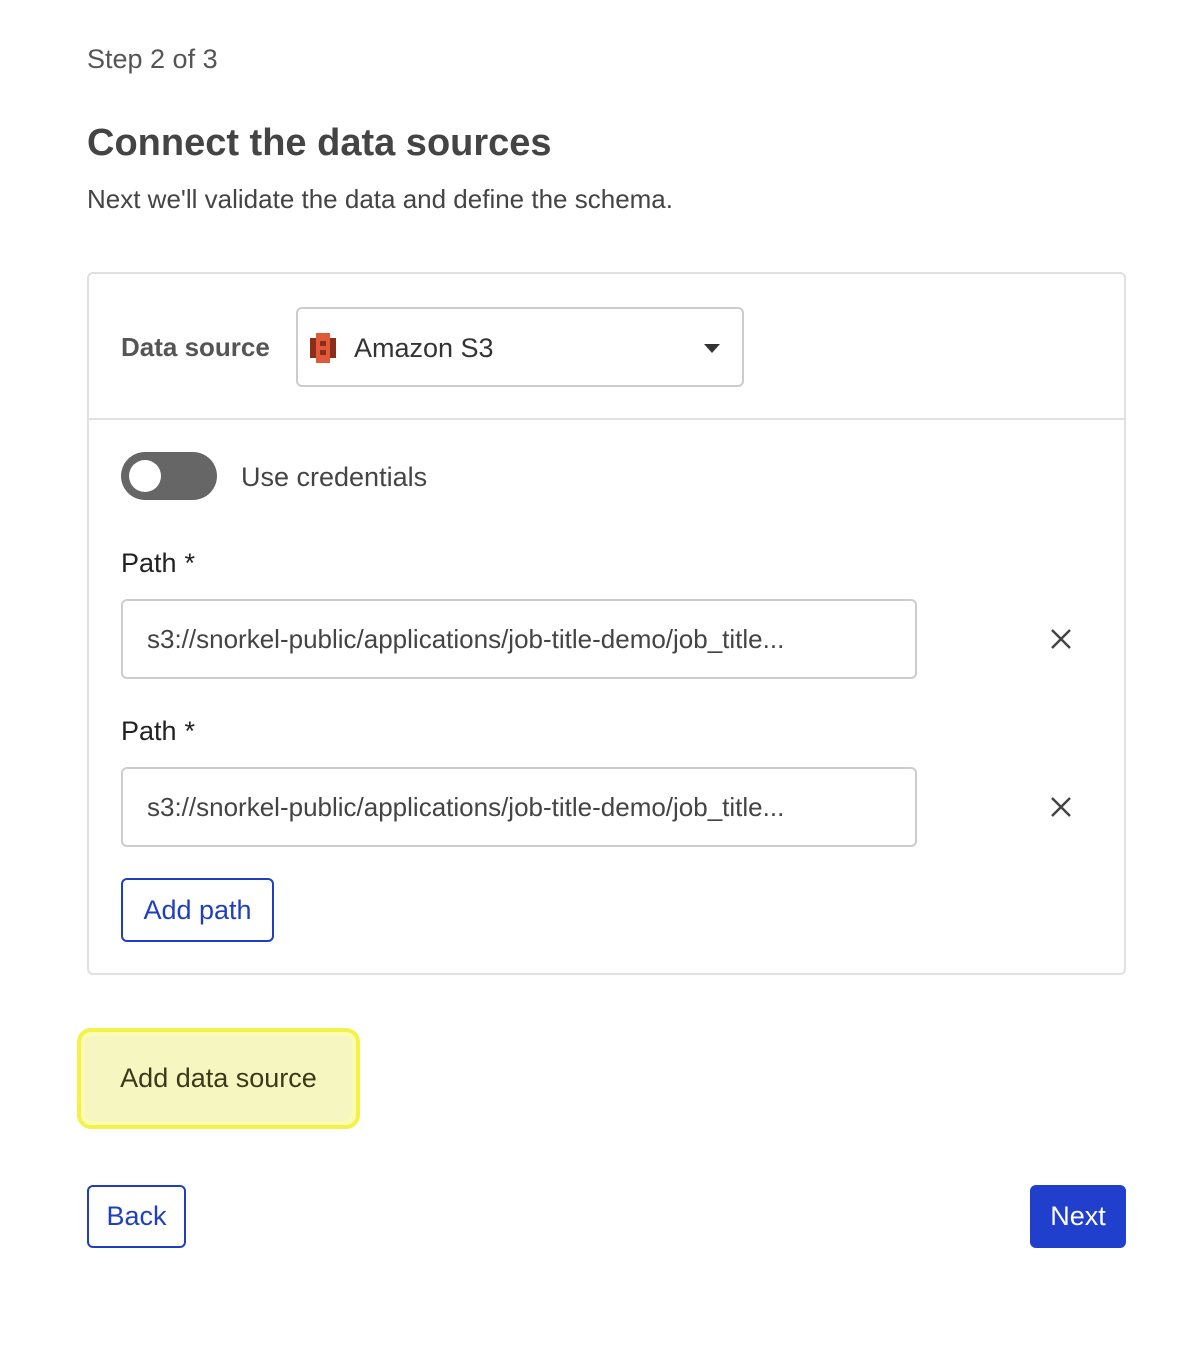 The width and height of the screenshot is (1178, 1360). Describe the element at coordinates (197, 910) in the screenshot. I see `add-path-button: Add path` at that location.